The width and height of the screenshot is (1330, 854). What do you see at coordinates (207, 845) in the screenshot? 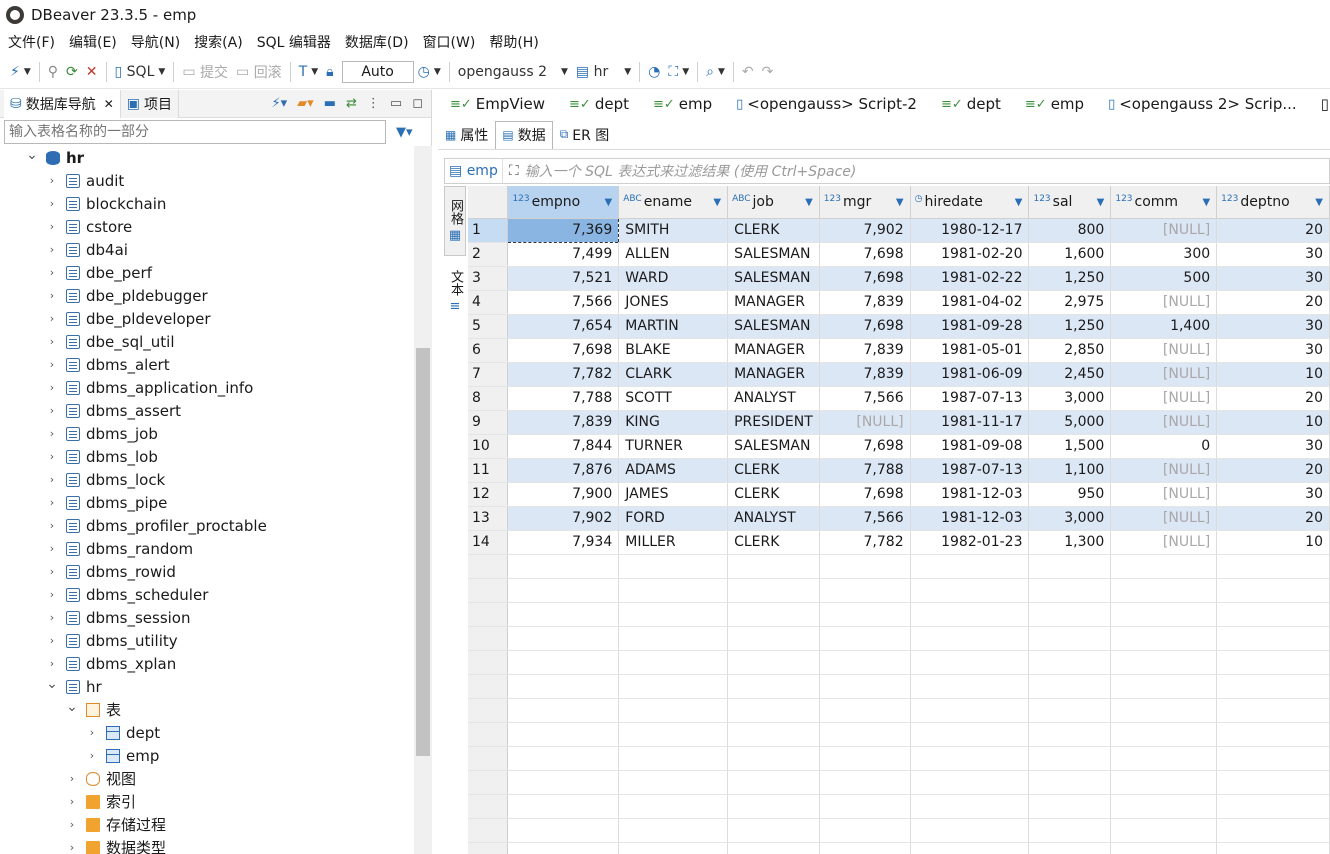
I see `tree-node: › 数据类型` at bounding box center [207, 845].